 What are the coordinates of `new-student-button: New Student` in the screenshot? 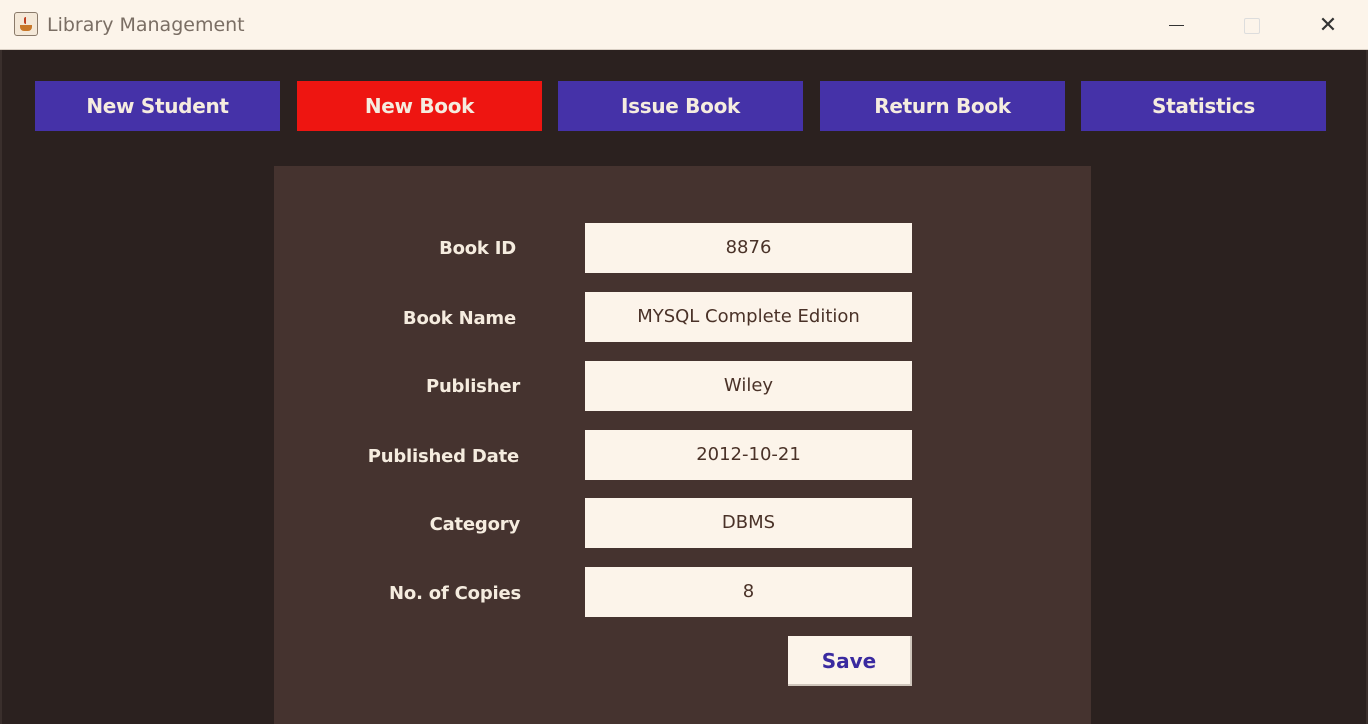 It's located at (157, 106).